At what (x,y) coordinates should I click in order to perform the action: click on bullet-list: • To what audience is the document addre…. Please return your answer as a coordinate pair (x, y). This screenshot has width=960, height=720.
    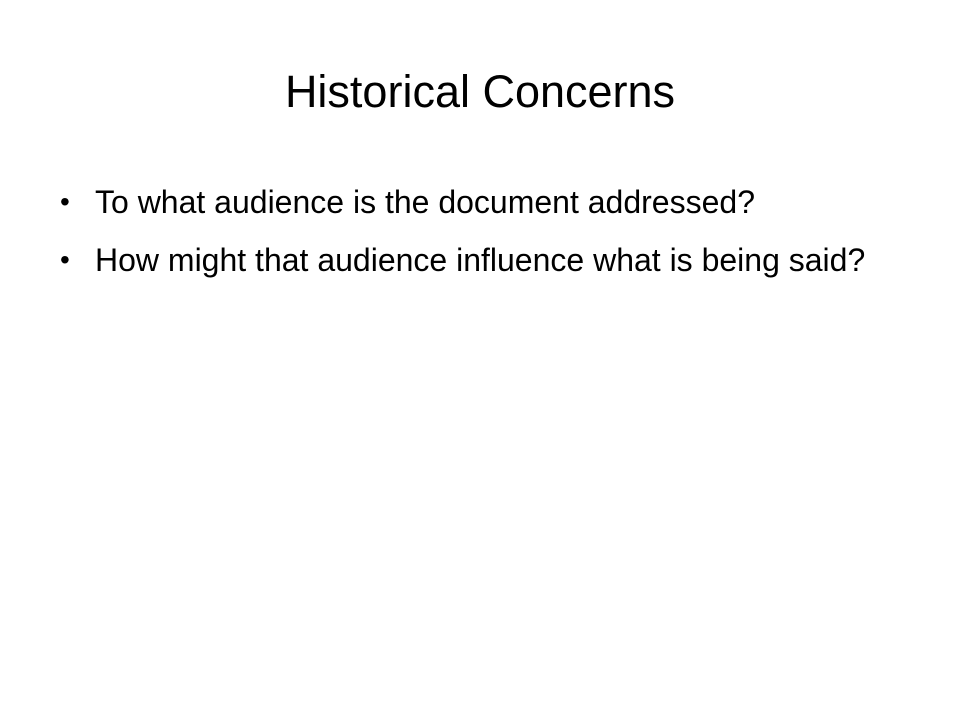
    Looking at the image, I should click on (470, 236).